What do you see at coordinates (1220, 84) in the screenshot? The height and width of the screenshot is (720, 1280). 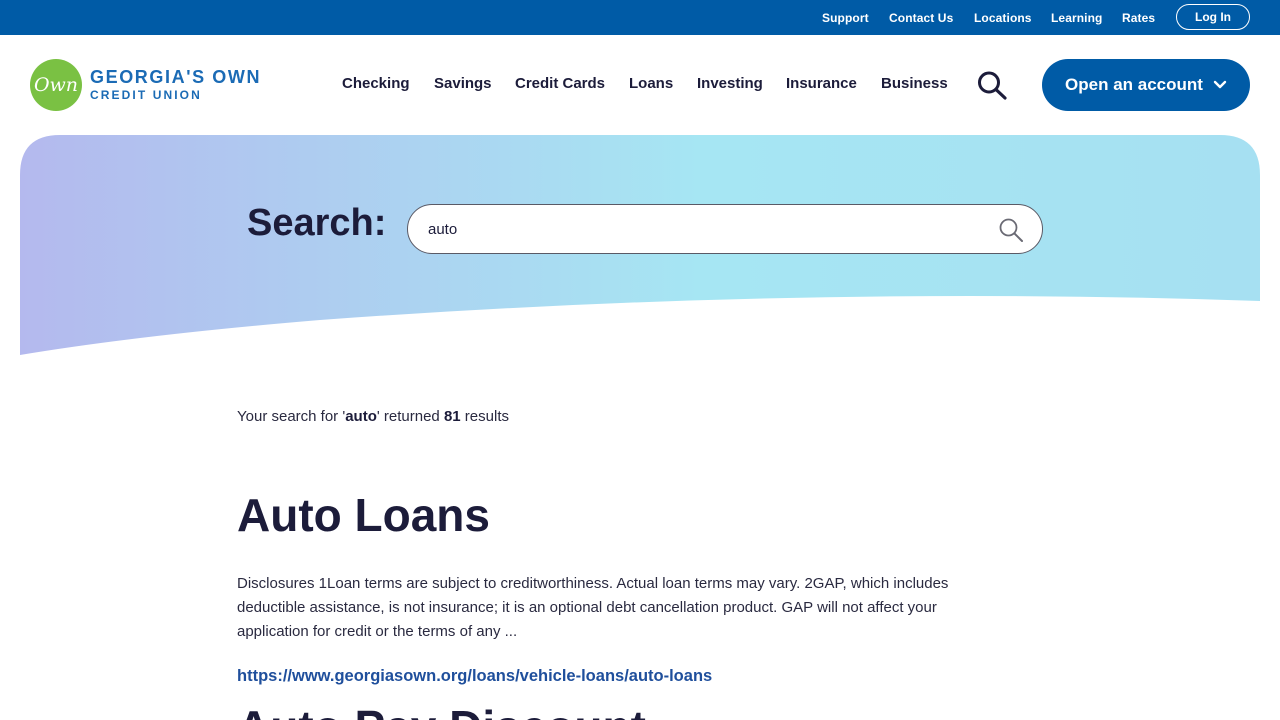 I see `chevron-down-icon` at bounding box center [1220, 84].